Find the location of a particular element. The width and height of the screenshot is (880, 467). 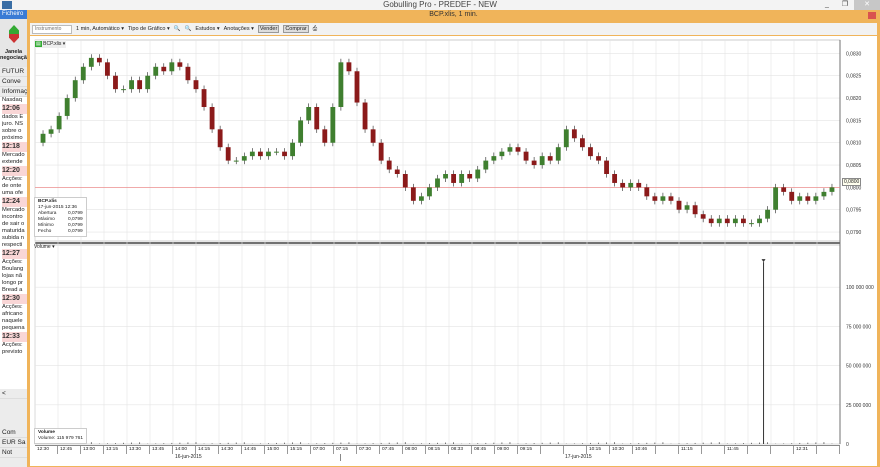

news-text: de onte is located at coordinates (14, 186).